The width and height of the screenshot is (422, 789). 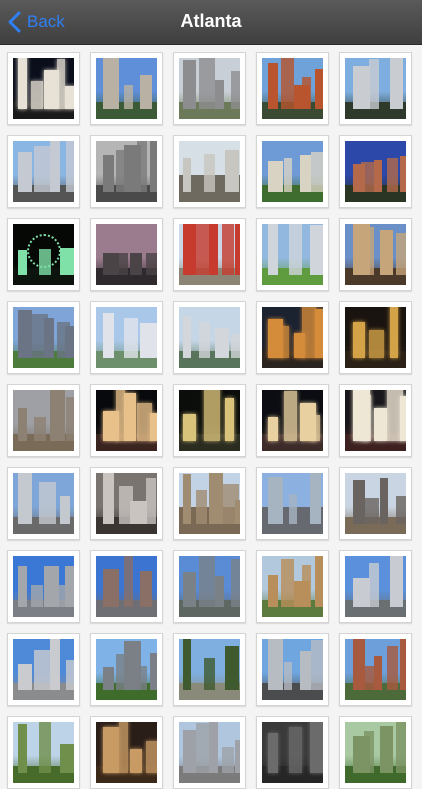 I want to click on navigation-bar: Back Atlanta, so click(x=211, y=22).